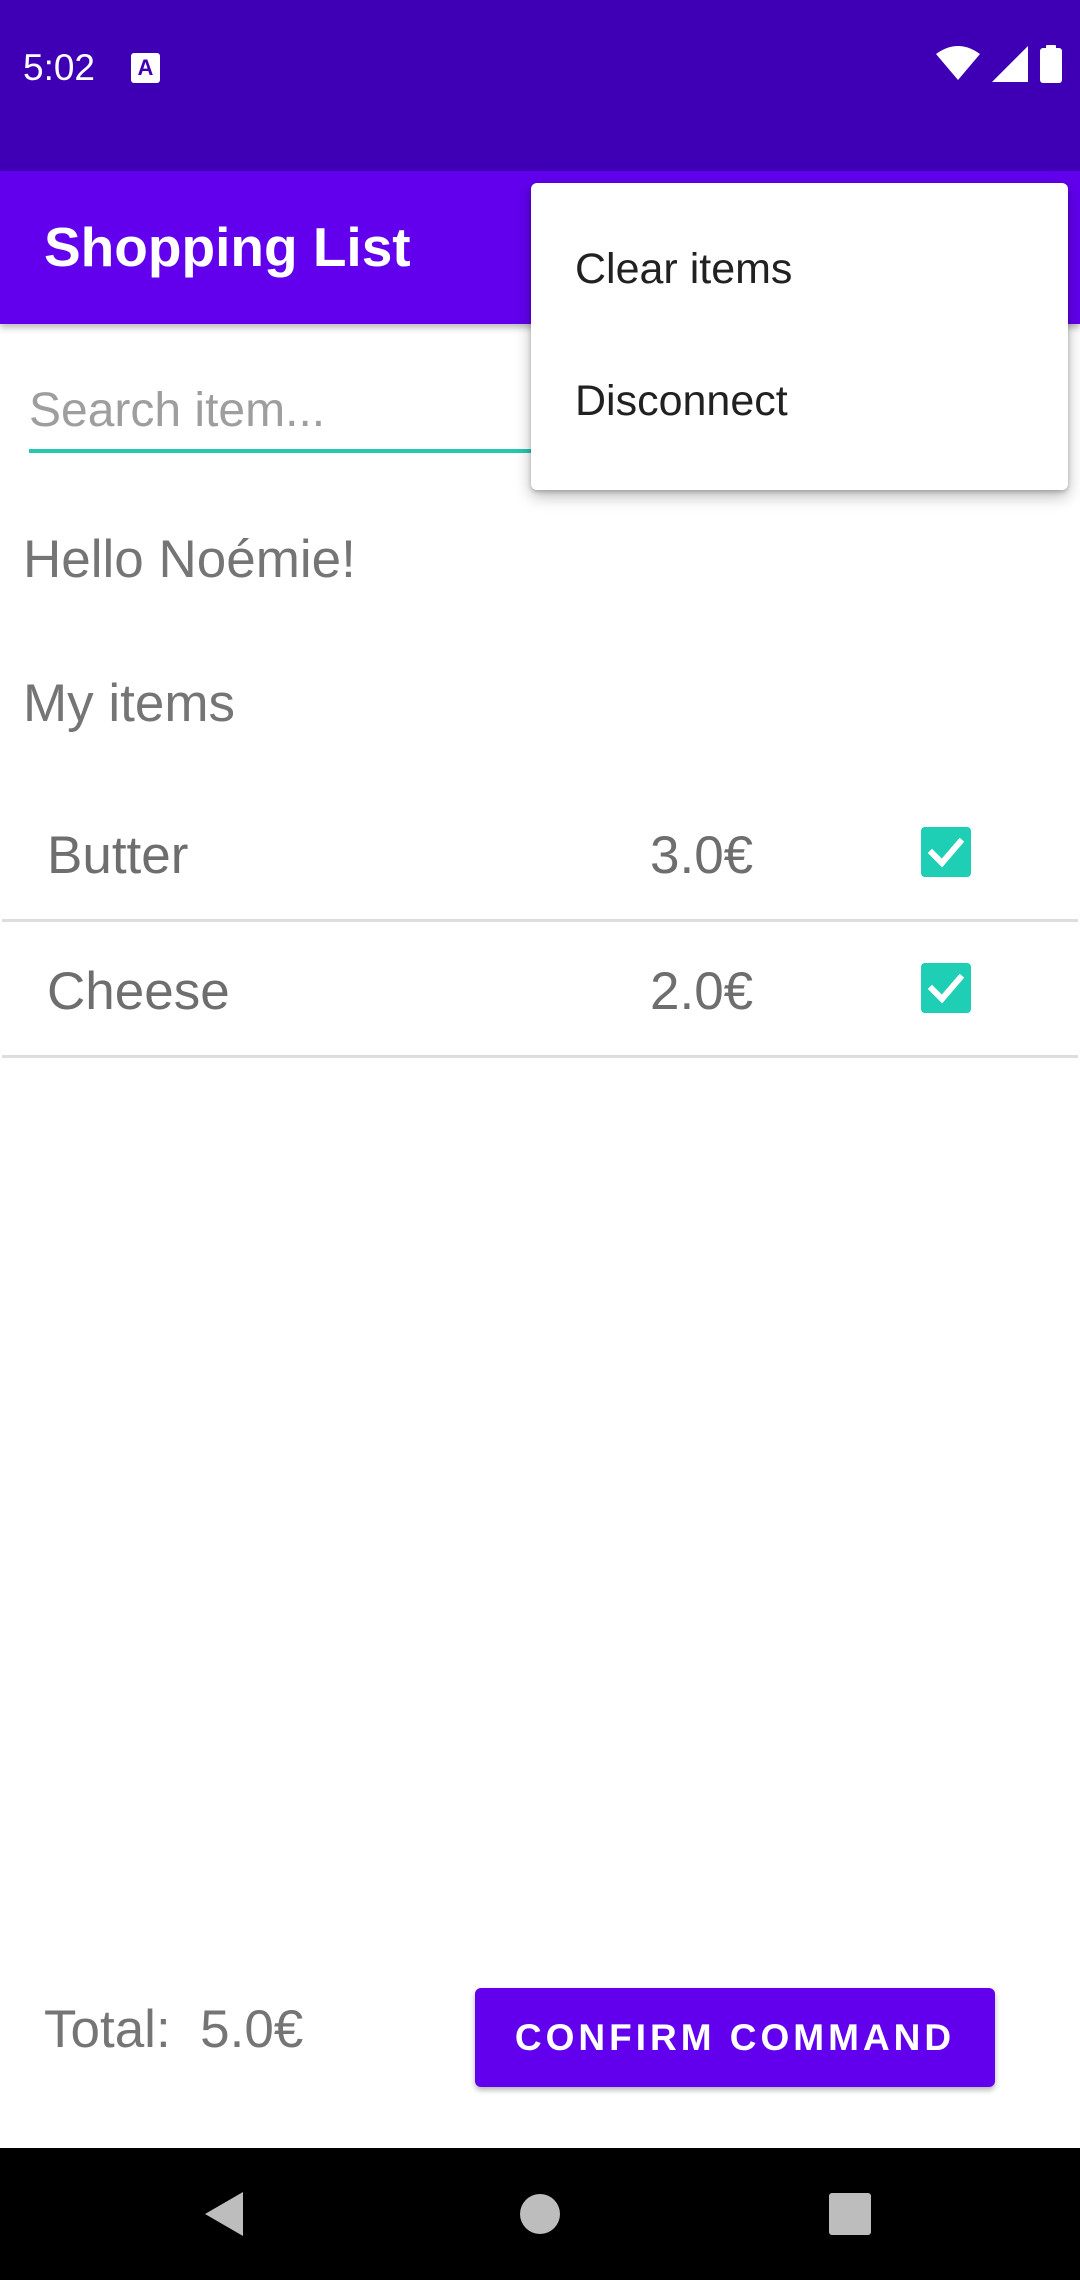 This screenshot has height=2280, width=1080. What do you see at coordinates (225, 2214) in the screenshot?
I see `back-icon` at bounding box center [225, 2214].